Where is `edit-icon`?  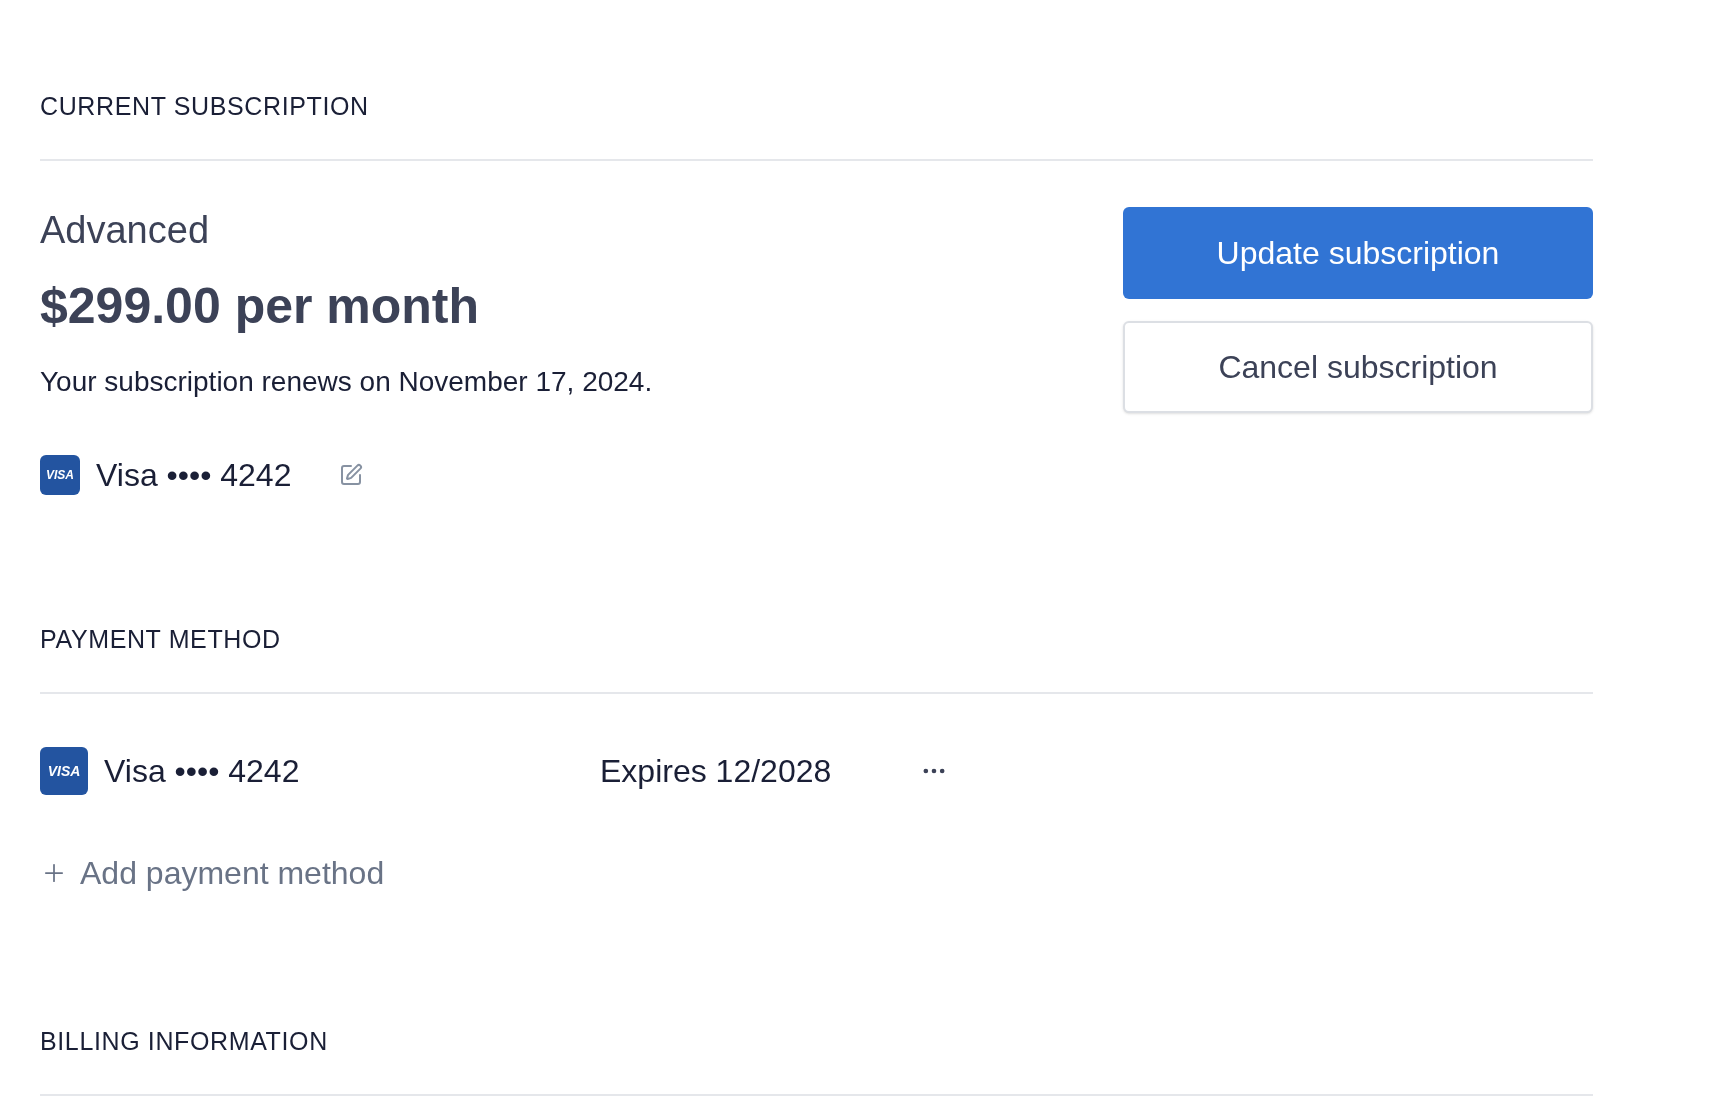 edit-icon is located at coordinates (351, 475).